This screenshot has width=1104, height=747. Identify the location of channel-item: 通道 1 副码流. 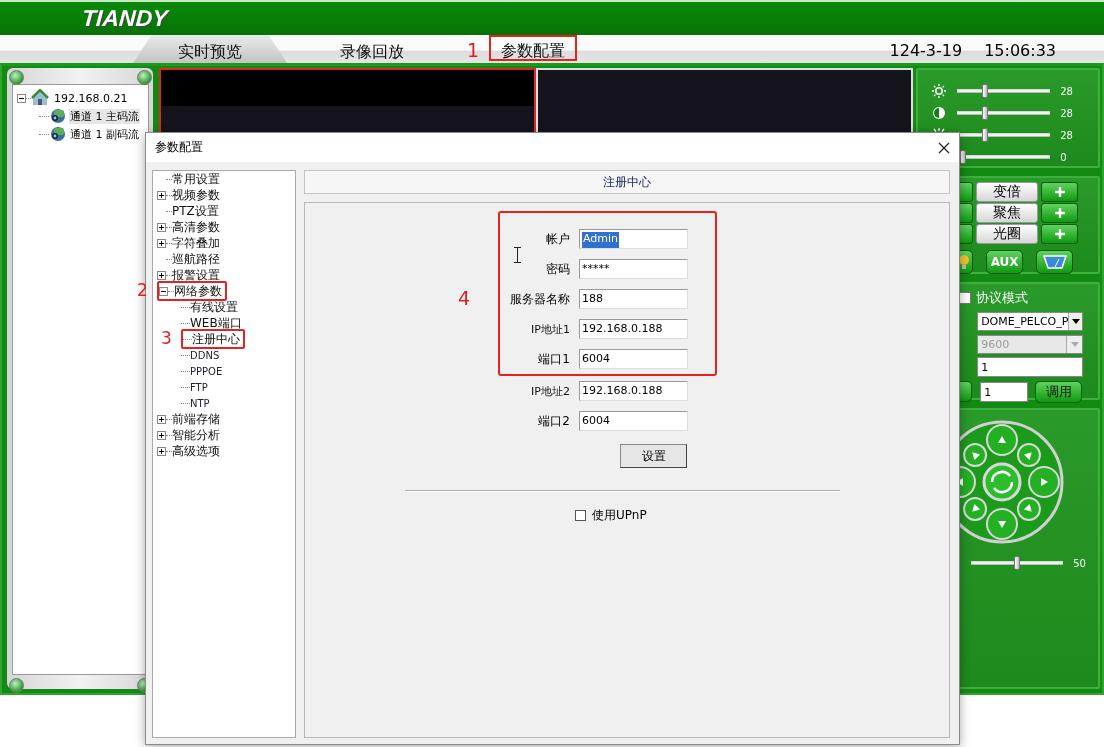
(104, 134).